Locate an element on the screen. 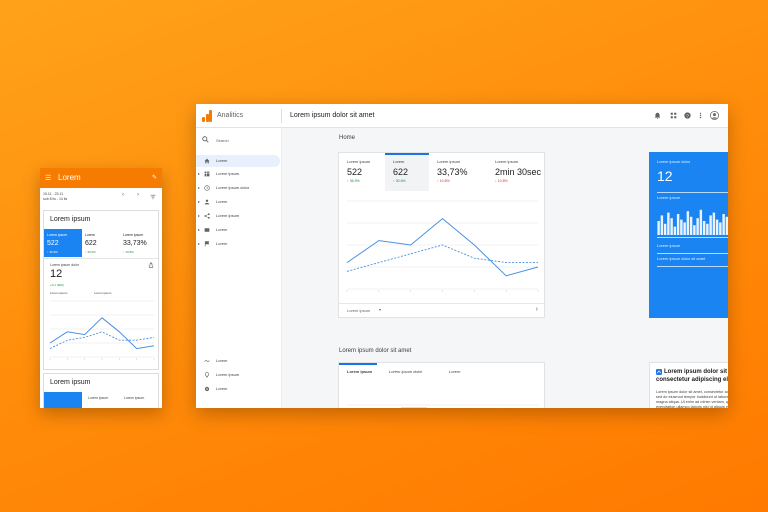  sidebar-item-audience: ▸ Lorem is located at coordinates (238, 202).